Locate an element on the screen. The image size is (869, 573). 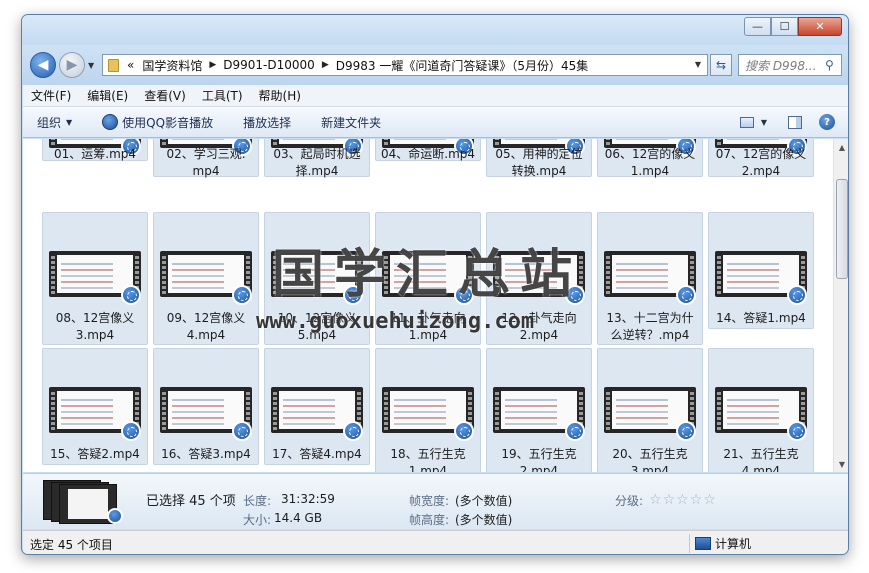
search-box: 搜索 D998... ⚲ is located at coordinates (790, 65).